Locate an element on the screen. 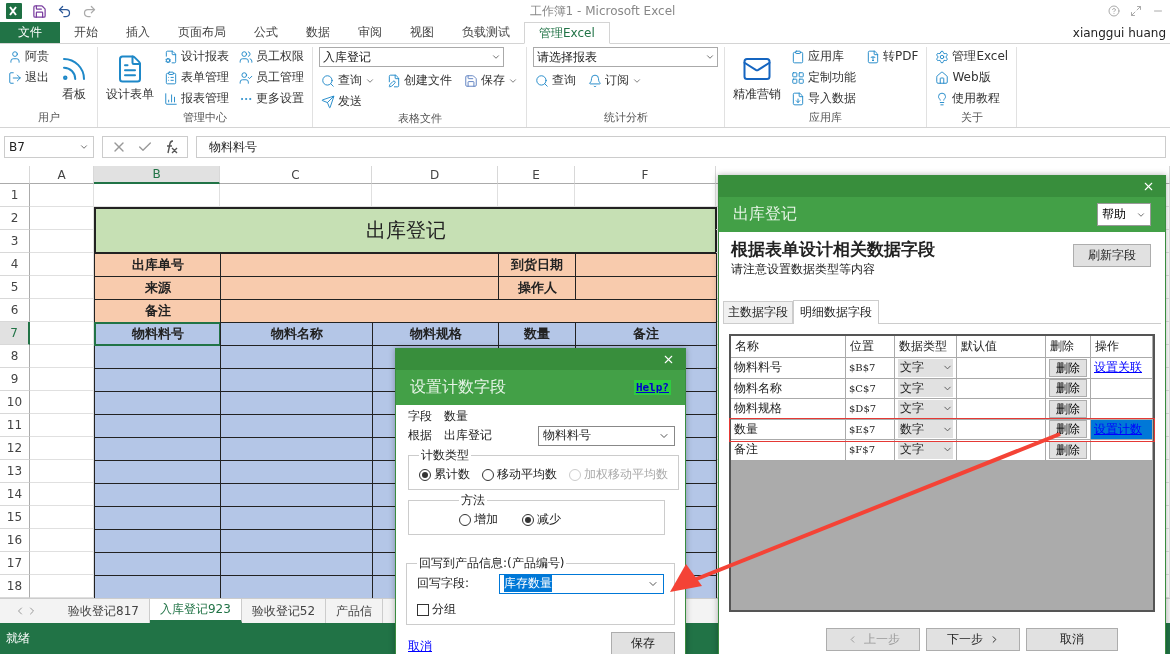 The height and width of the screenshot is (654, 1170). row-header: 10 is located at coordinates (15, 402).